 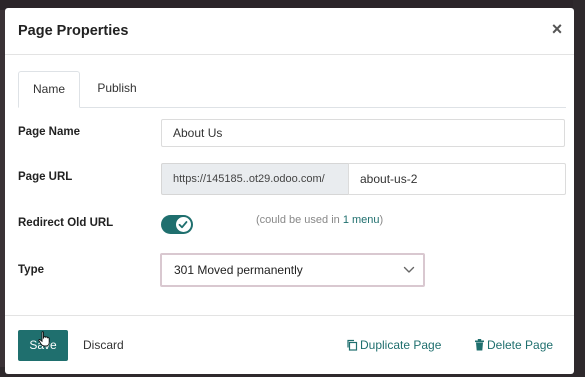 What do you see at coordinates (457, 179) in the screenshot?
I see `page-url-input: about-us-2` at bounding box center [457, 179].